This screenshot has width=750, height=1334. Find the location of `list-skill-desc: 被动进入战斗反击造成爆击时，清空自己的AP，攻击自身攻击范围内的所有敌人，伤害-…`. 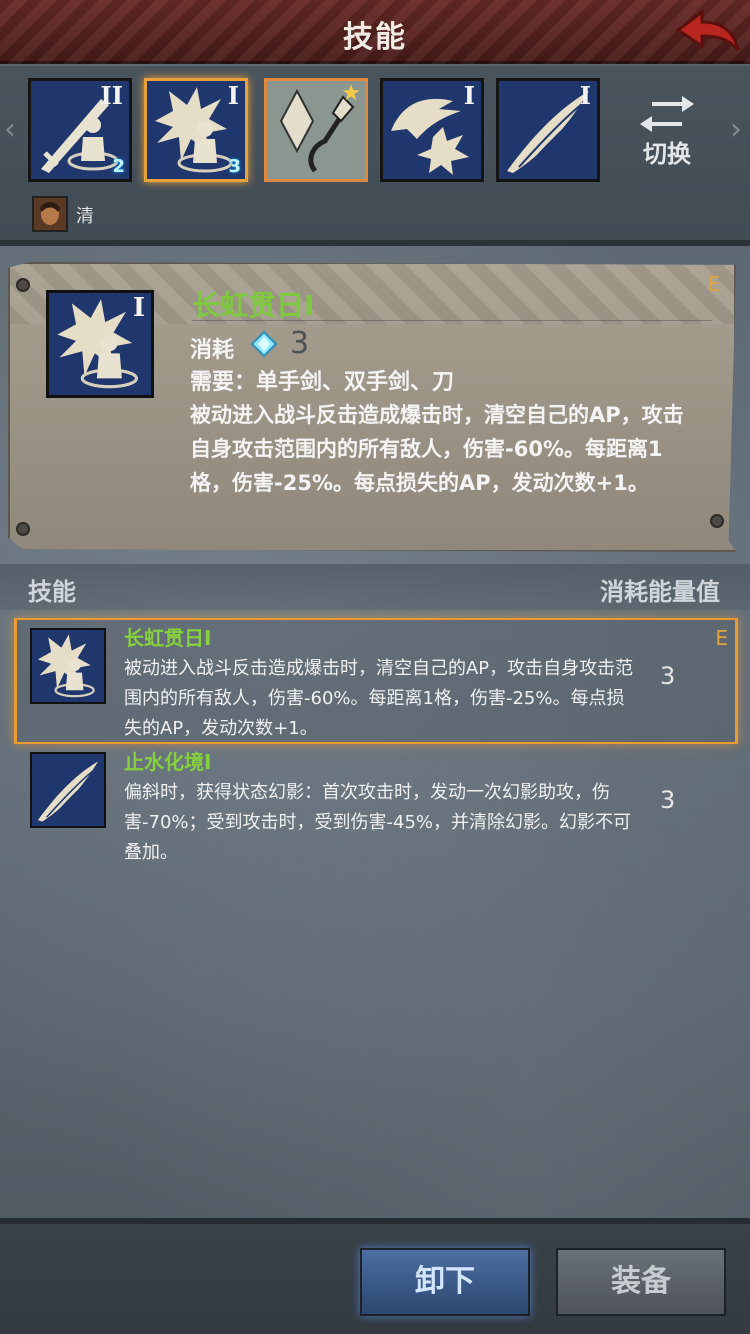

list-skill-desc: 被动进入战斗反击造成爆击时，清空自己的AP，攻击自身攻击范围内的所有敌人，伤害-… is located at coordinates (379, 698).